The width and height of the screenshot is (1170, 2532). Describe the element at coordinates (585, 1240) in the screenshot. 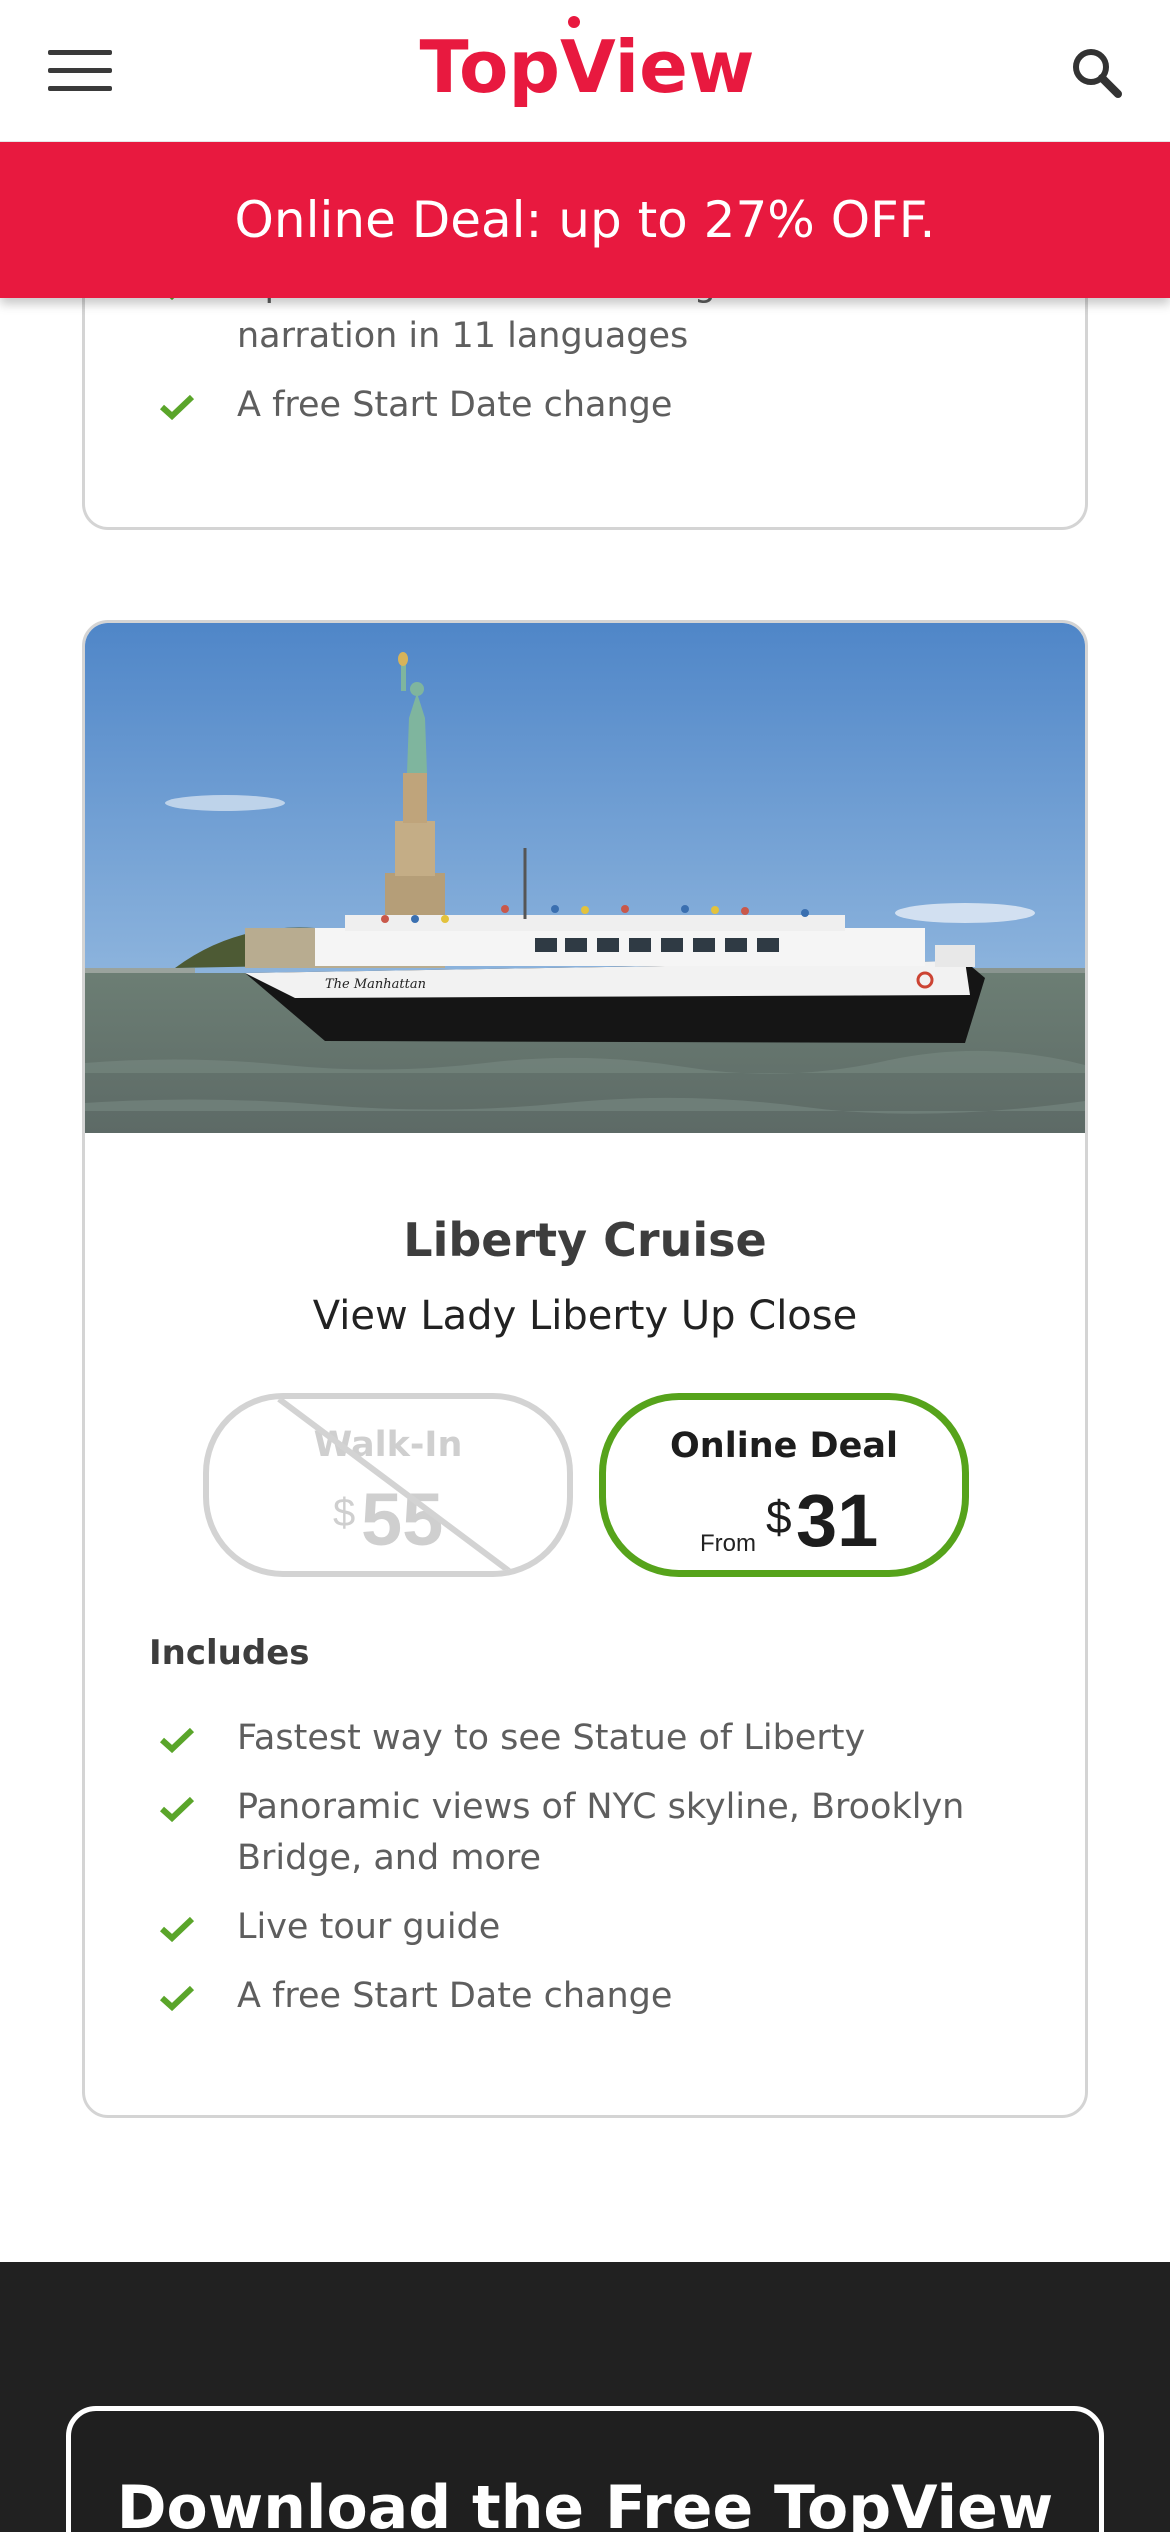

I see `tour-title: Liberty Cruise` at that location.